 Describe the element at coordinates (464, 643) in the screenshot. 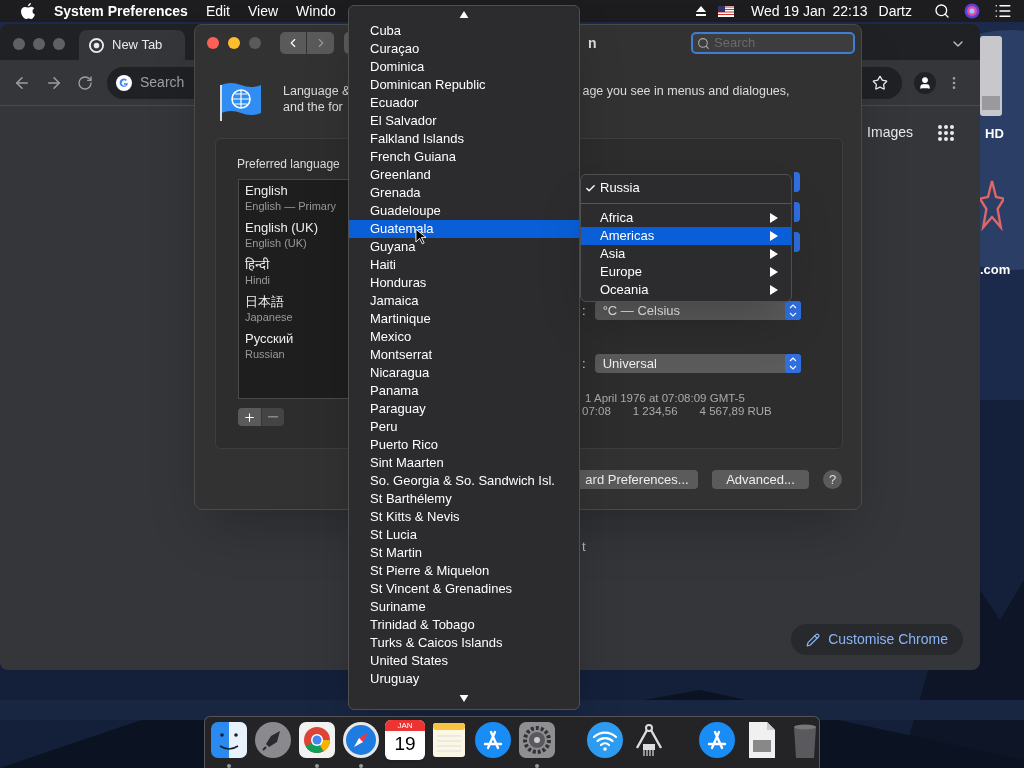

I see `menu-item: Turks & Caicos Islands` at that location.